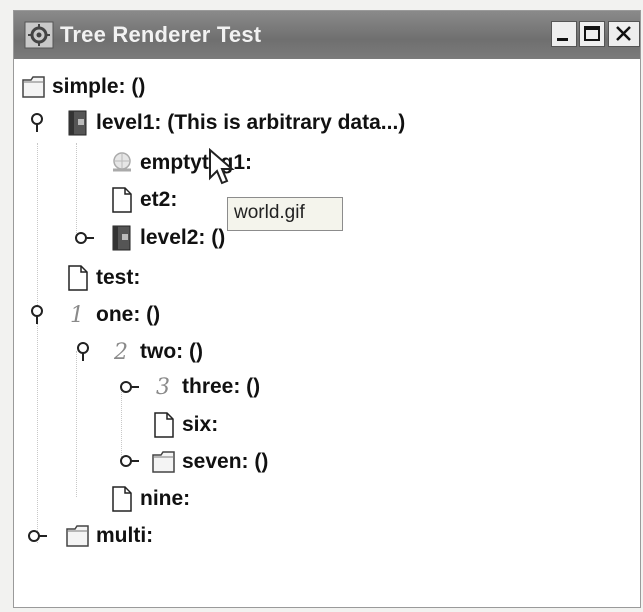  I want to click on tree-node-one: 1 one: (), so click(113, 315).